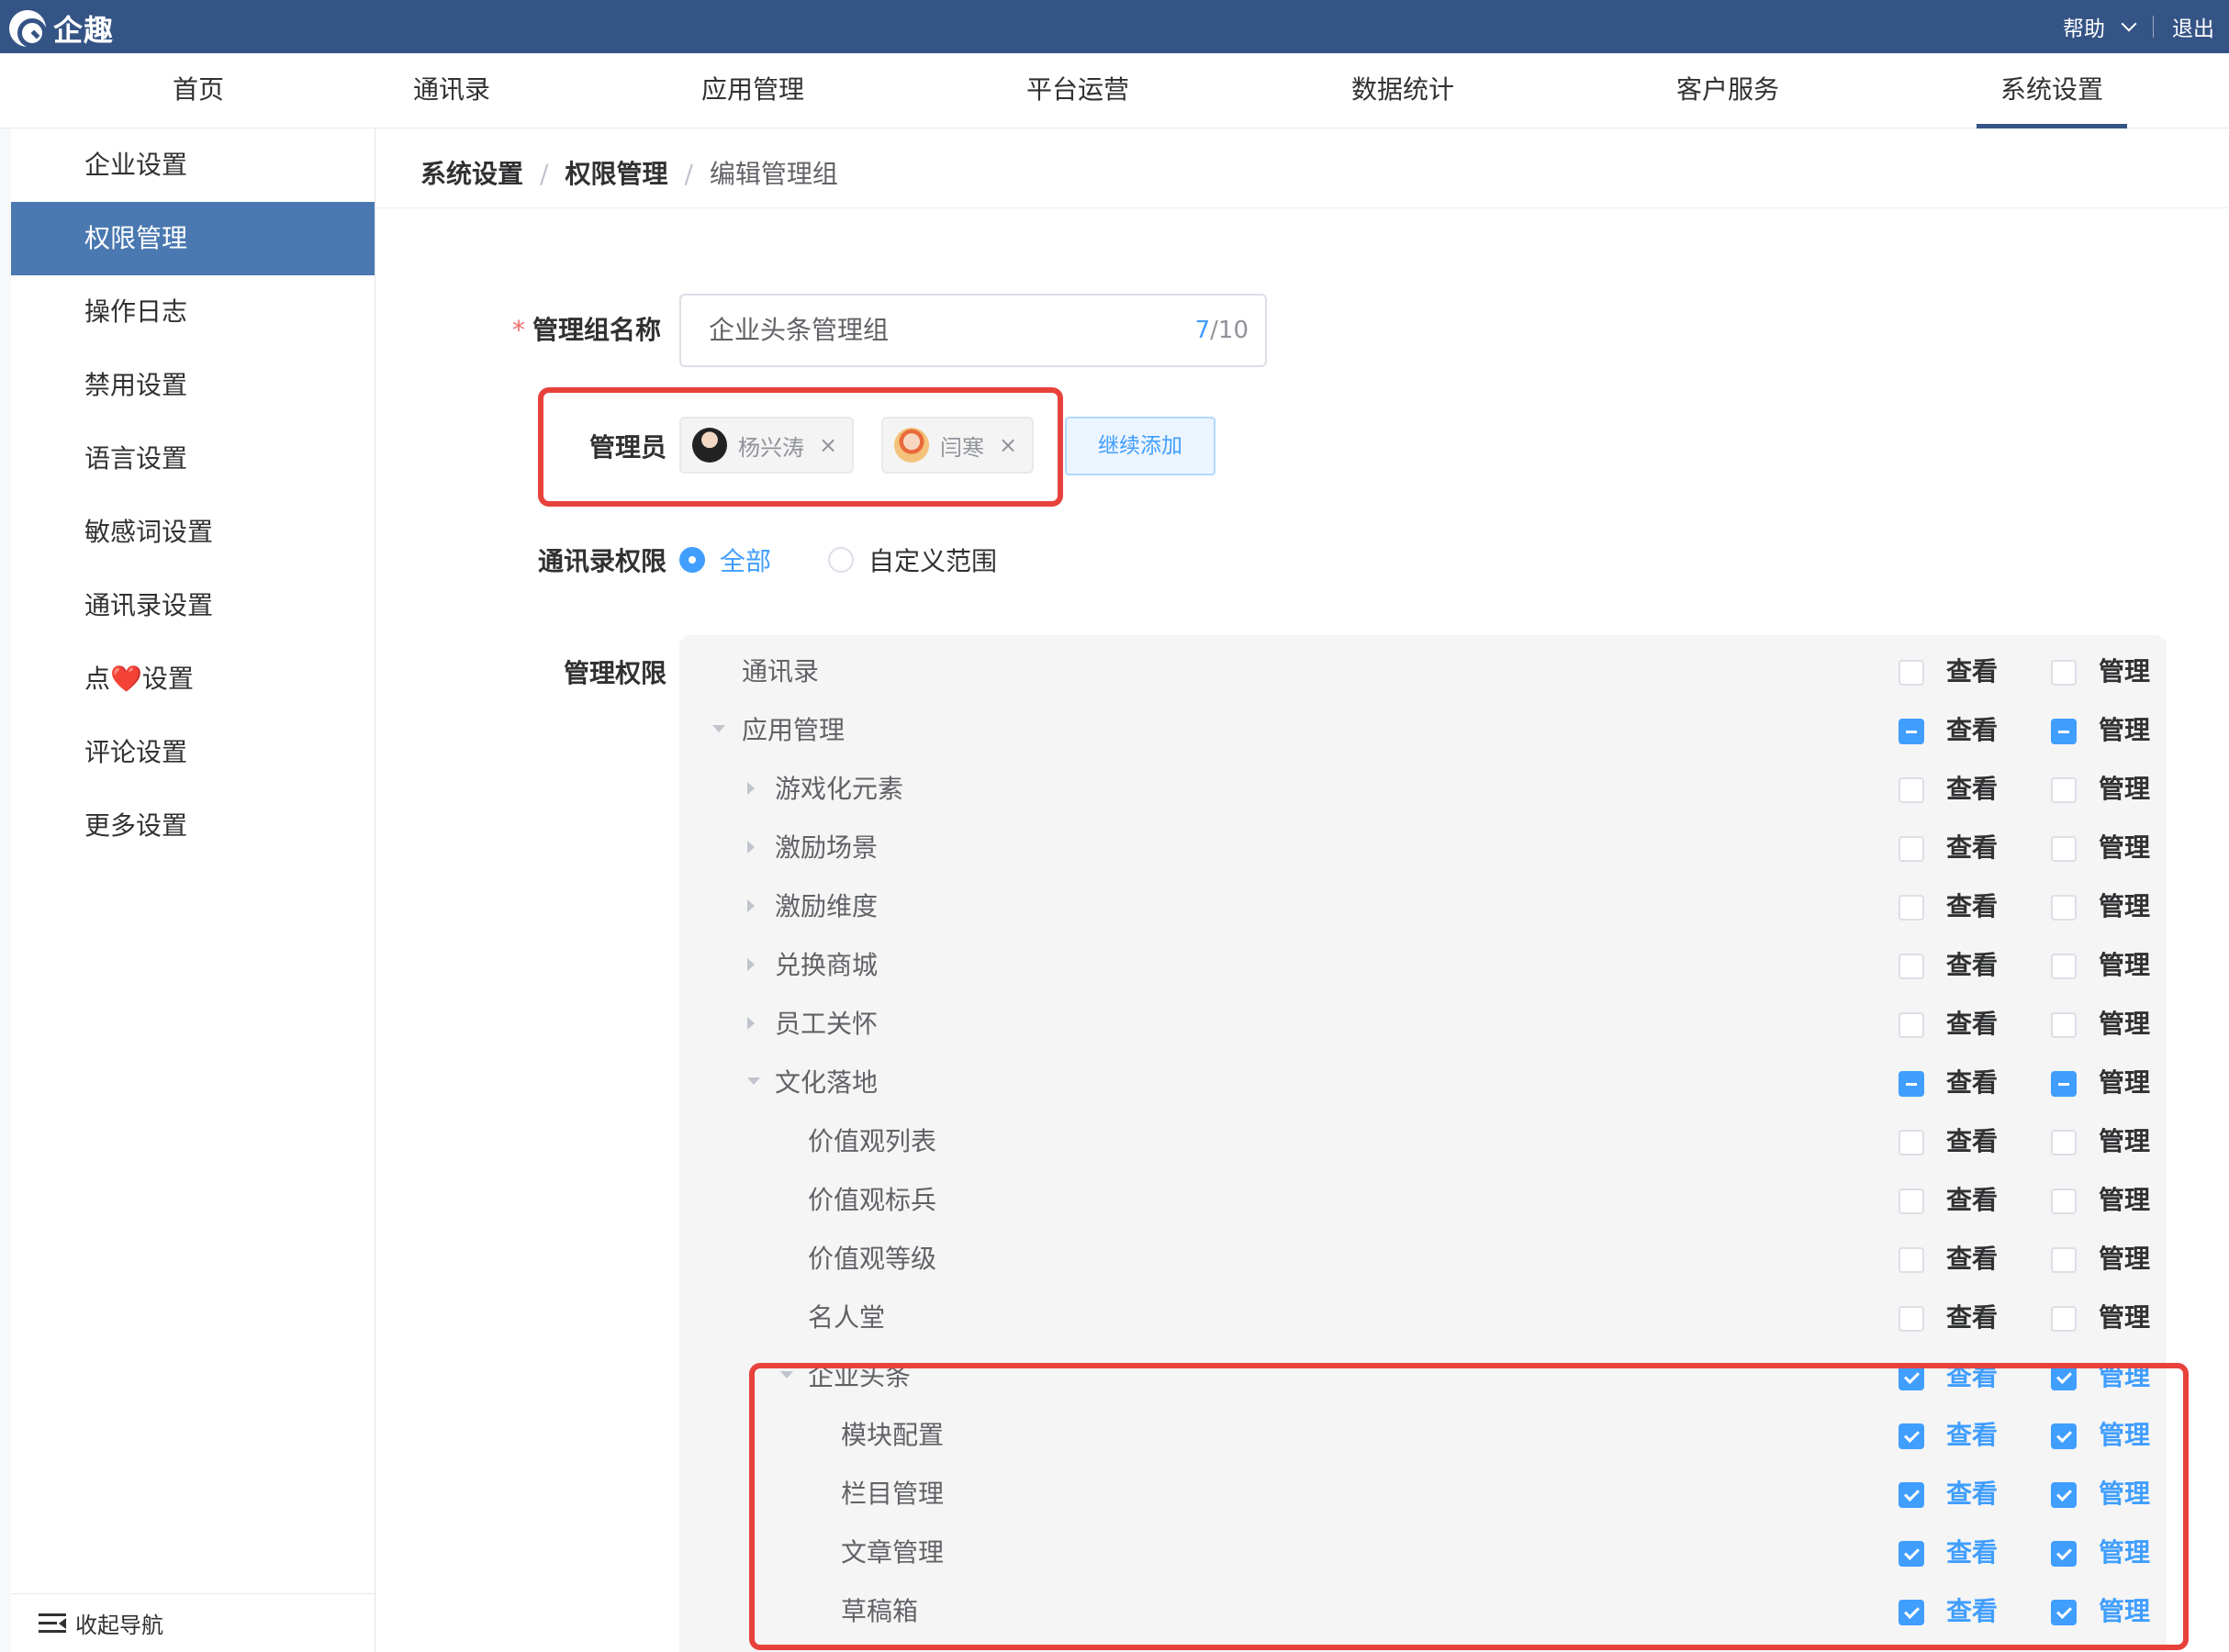  What do you see at coordinates (771, 447) in the screenshot?
I see `admin-name: 杨兴涛` at bounding box center [771, 447].